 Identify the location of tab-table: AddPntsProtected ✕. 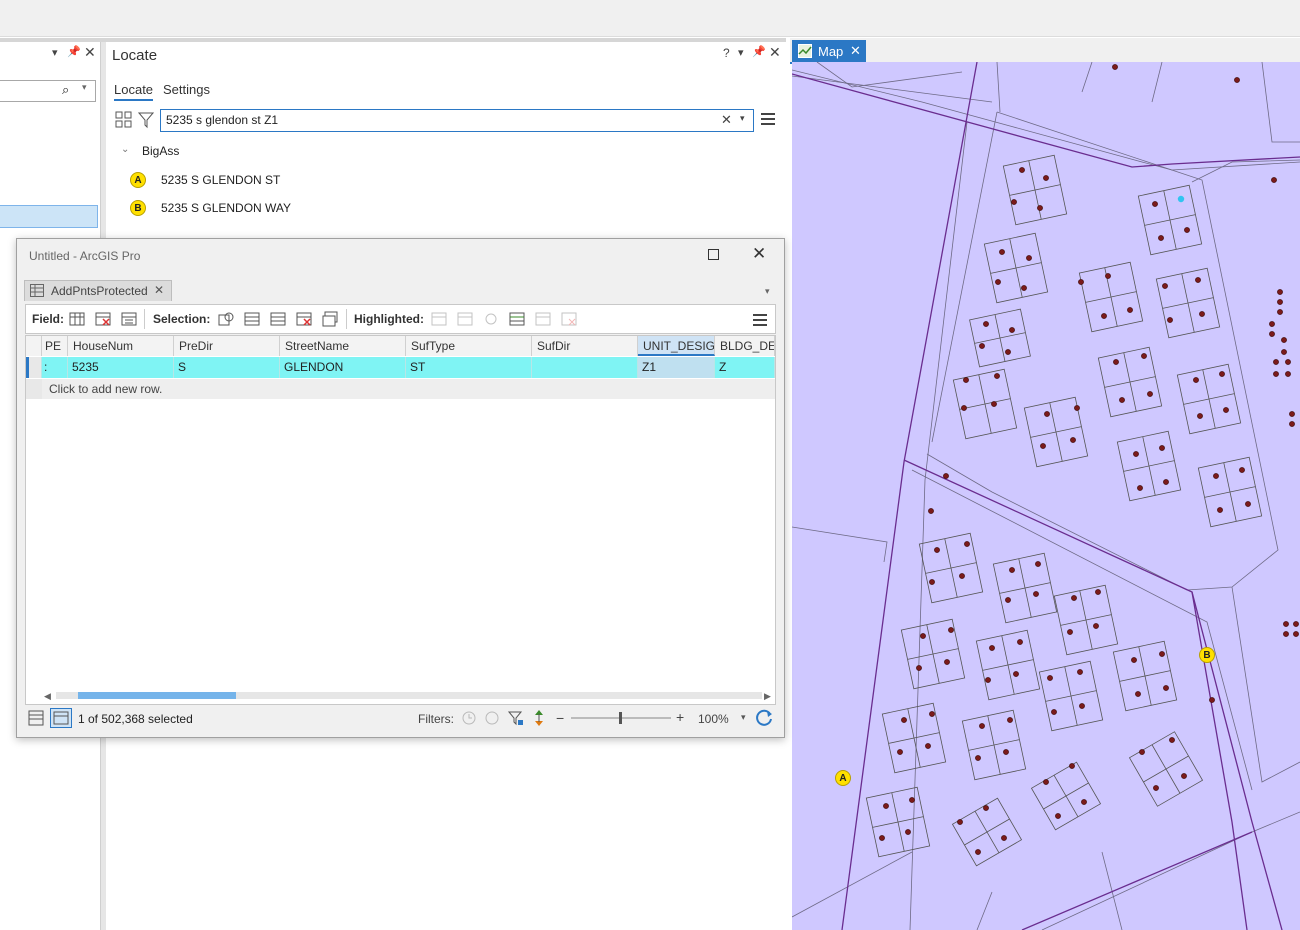
(98, 290).